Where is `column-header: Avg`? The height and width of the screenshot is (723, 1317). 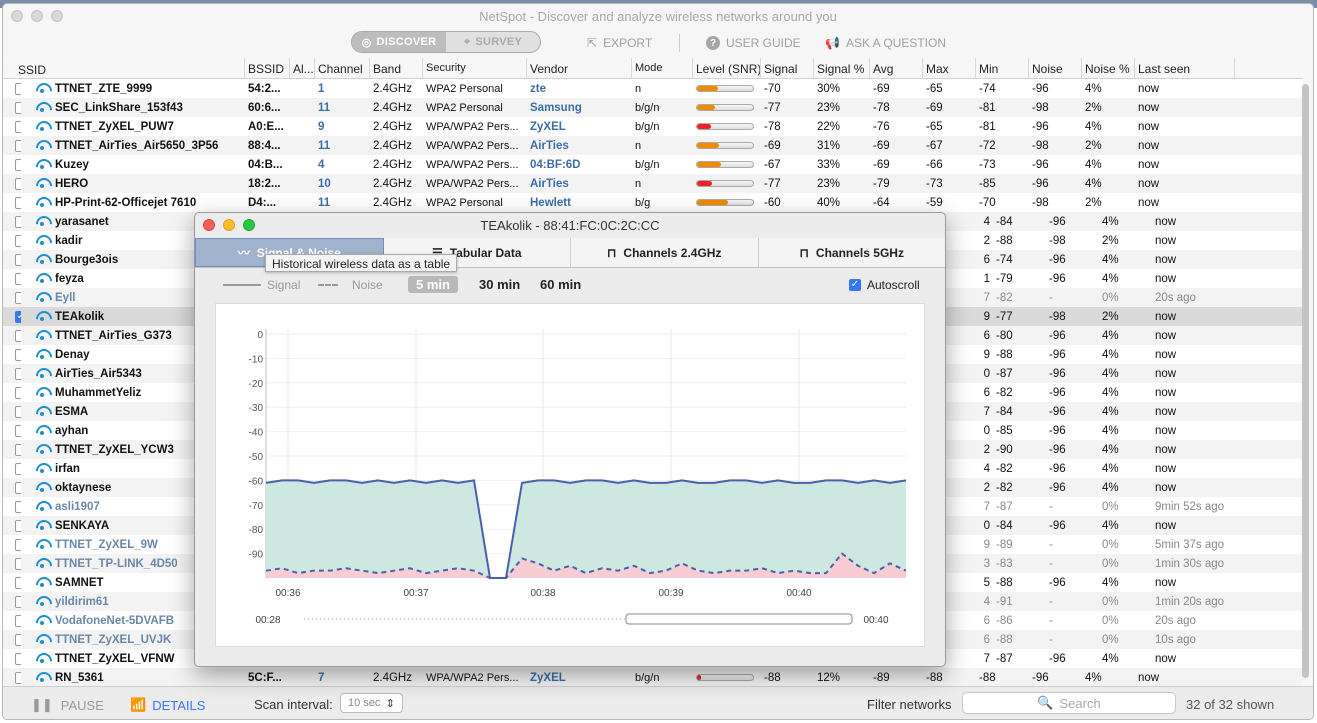 column-header: Avg is located at coordinates (896, 68).